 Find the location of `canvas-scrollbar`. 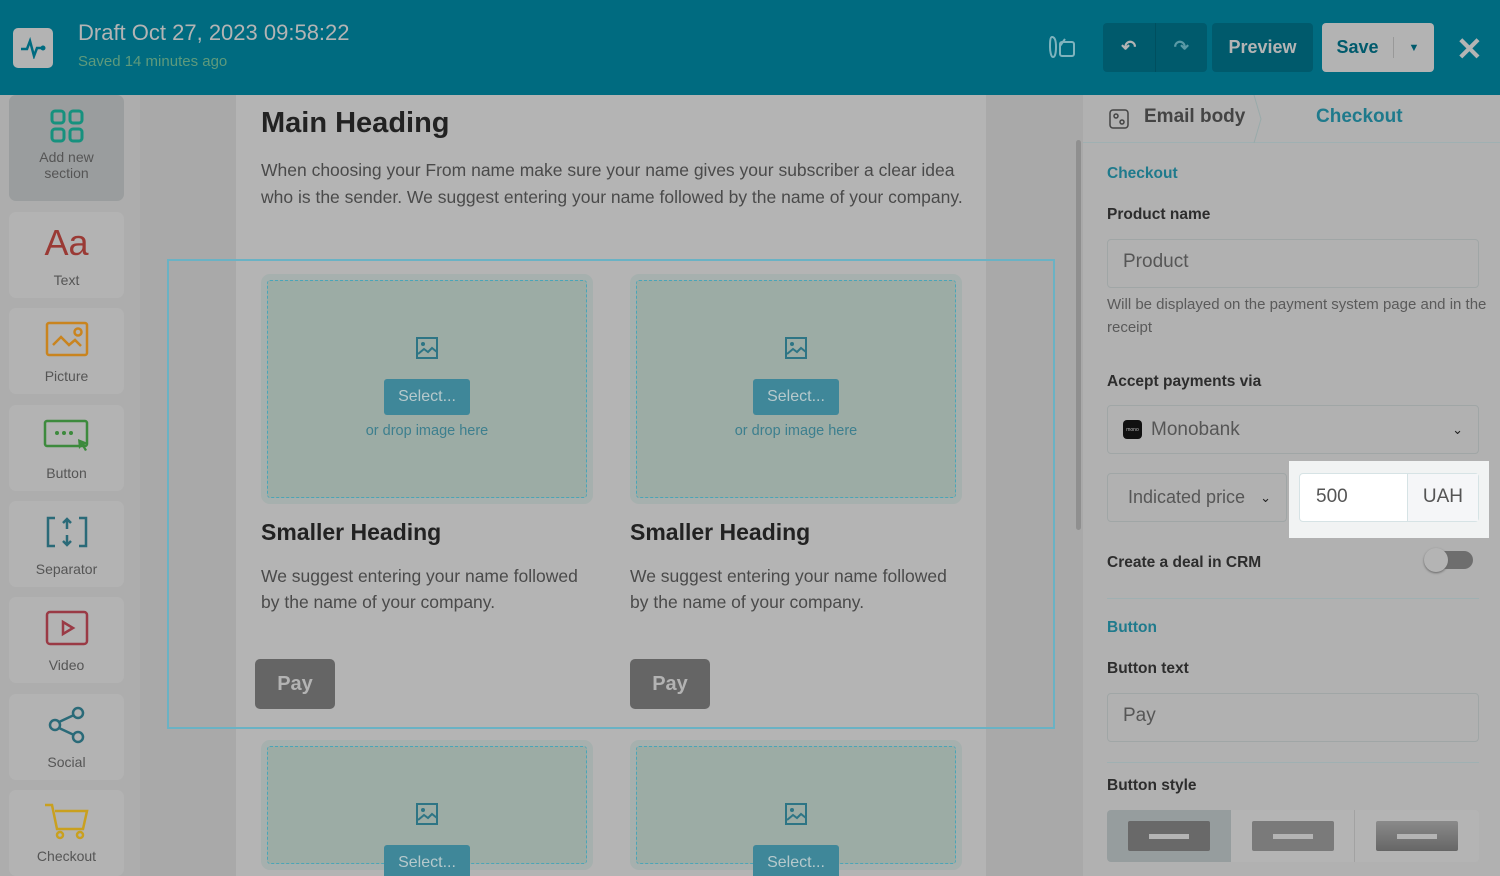

canvas-scrollbar is located at coordinates (1078, 335).